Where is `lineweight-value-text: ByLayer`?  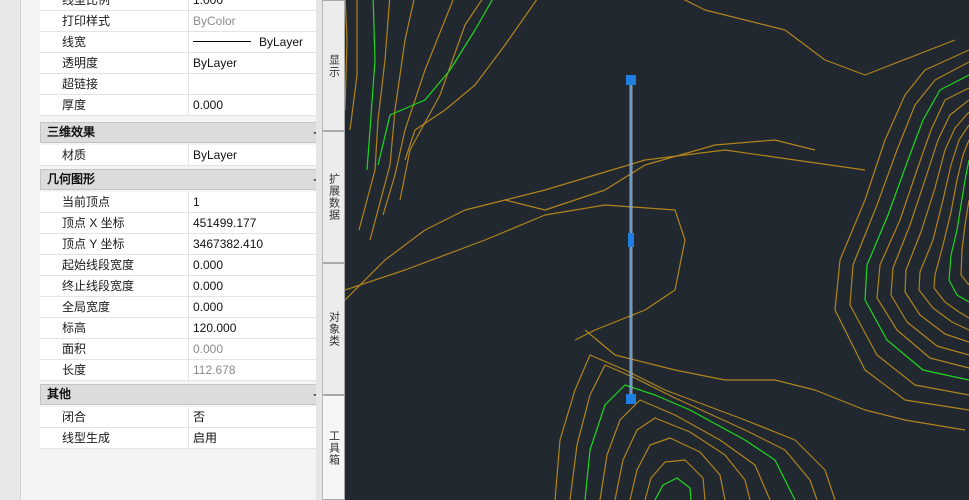
lineweight-value-text: ByLayer is located at coordinates (281, 42).